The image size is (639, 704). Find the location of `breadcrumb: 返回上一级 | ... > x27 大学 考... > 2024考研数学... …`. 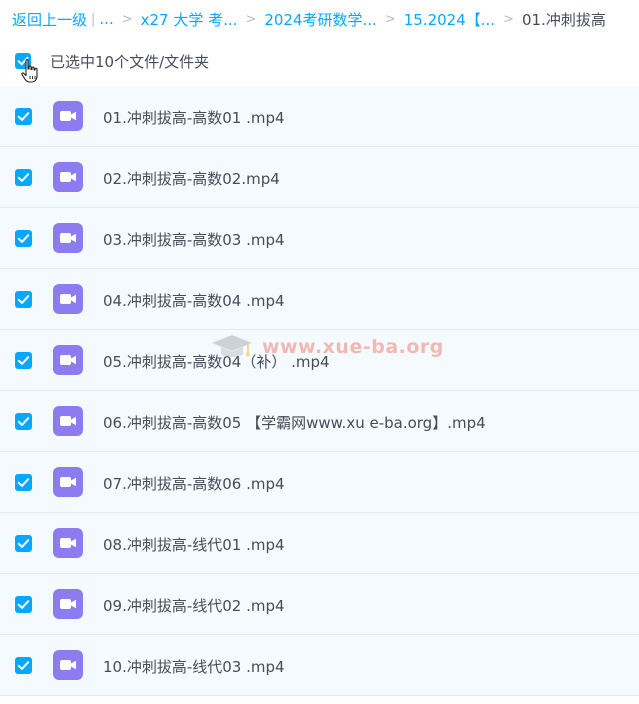

breadcrumb: 返回上一级 | ... > x27 大学 考... > 2024考研数学... … is located at coordinates (309, 19).